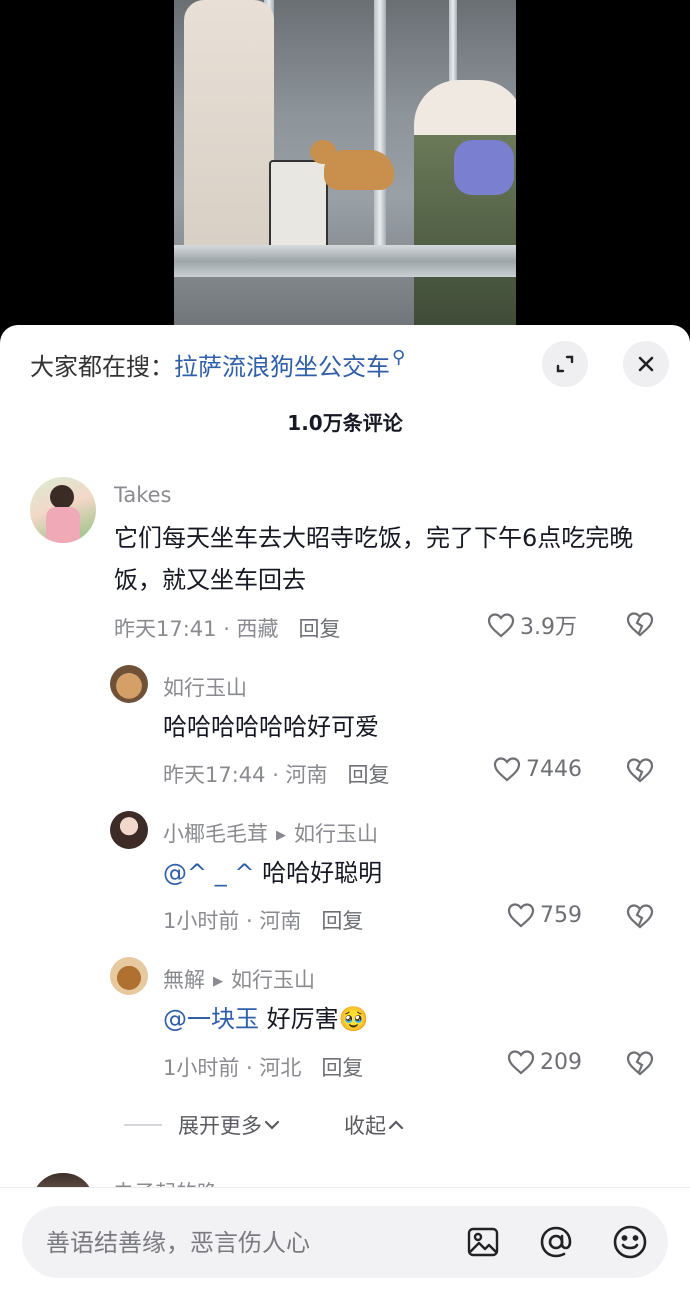 The height and width of the screenshot is (1293, 690). I want to click on magnifier-icon: ⚲, so click(399, 357).